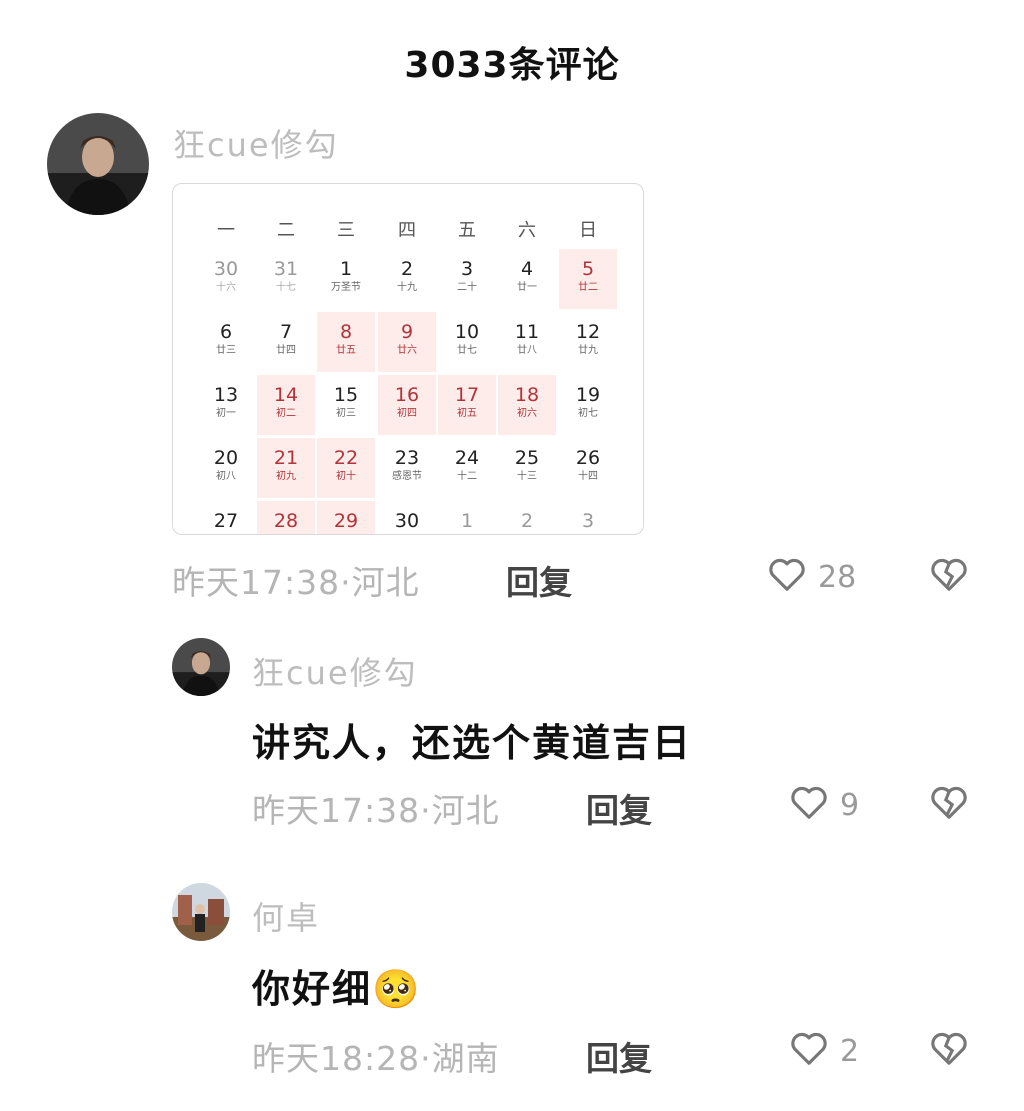 This screenshot has height=1111, width=1024. What do you see at coordinates (346, 517) in the screenshot?
I see `calendar-day: 29` at bounding box center [346, 517].